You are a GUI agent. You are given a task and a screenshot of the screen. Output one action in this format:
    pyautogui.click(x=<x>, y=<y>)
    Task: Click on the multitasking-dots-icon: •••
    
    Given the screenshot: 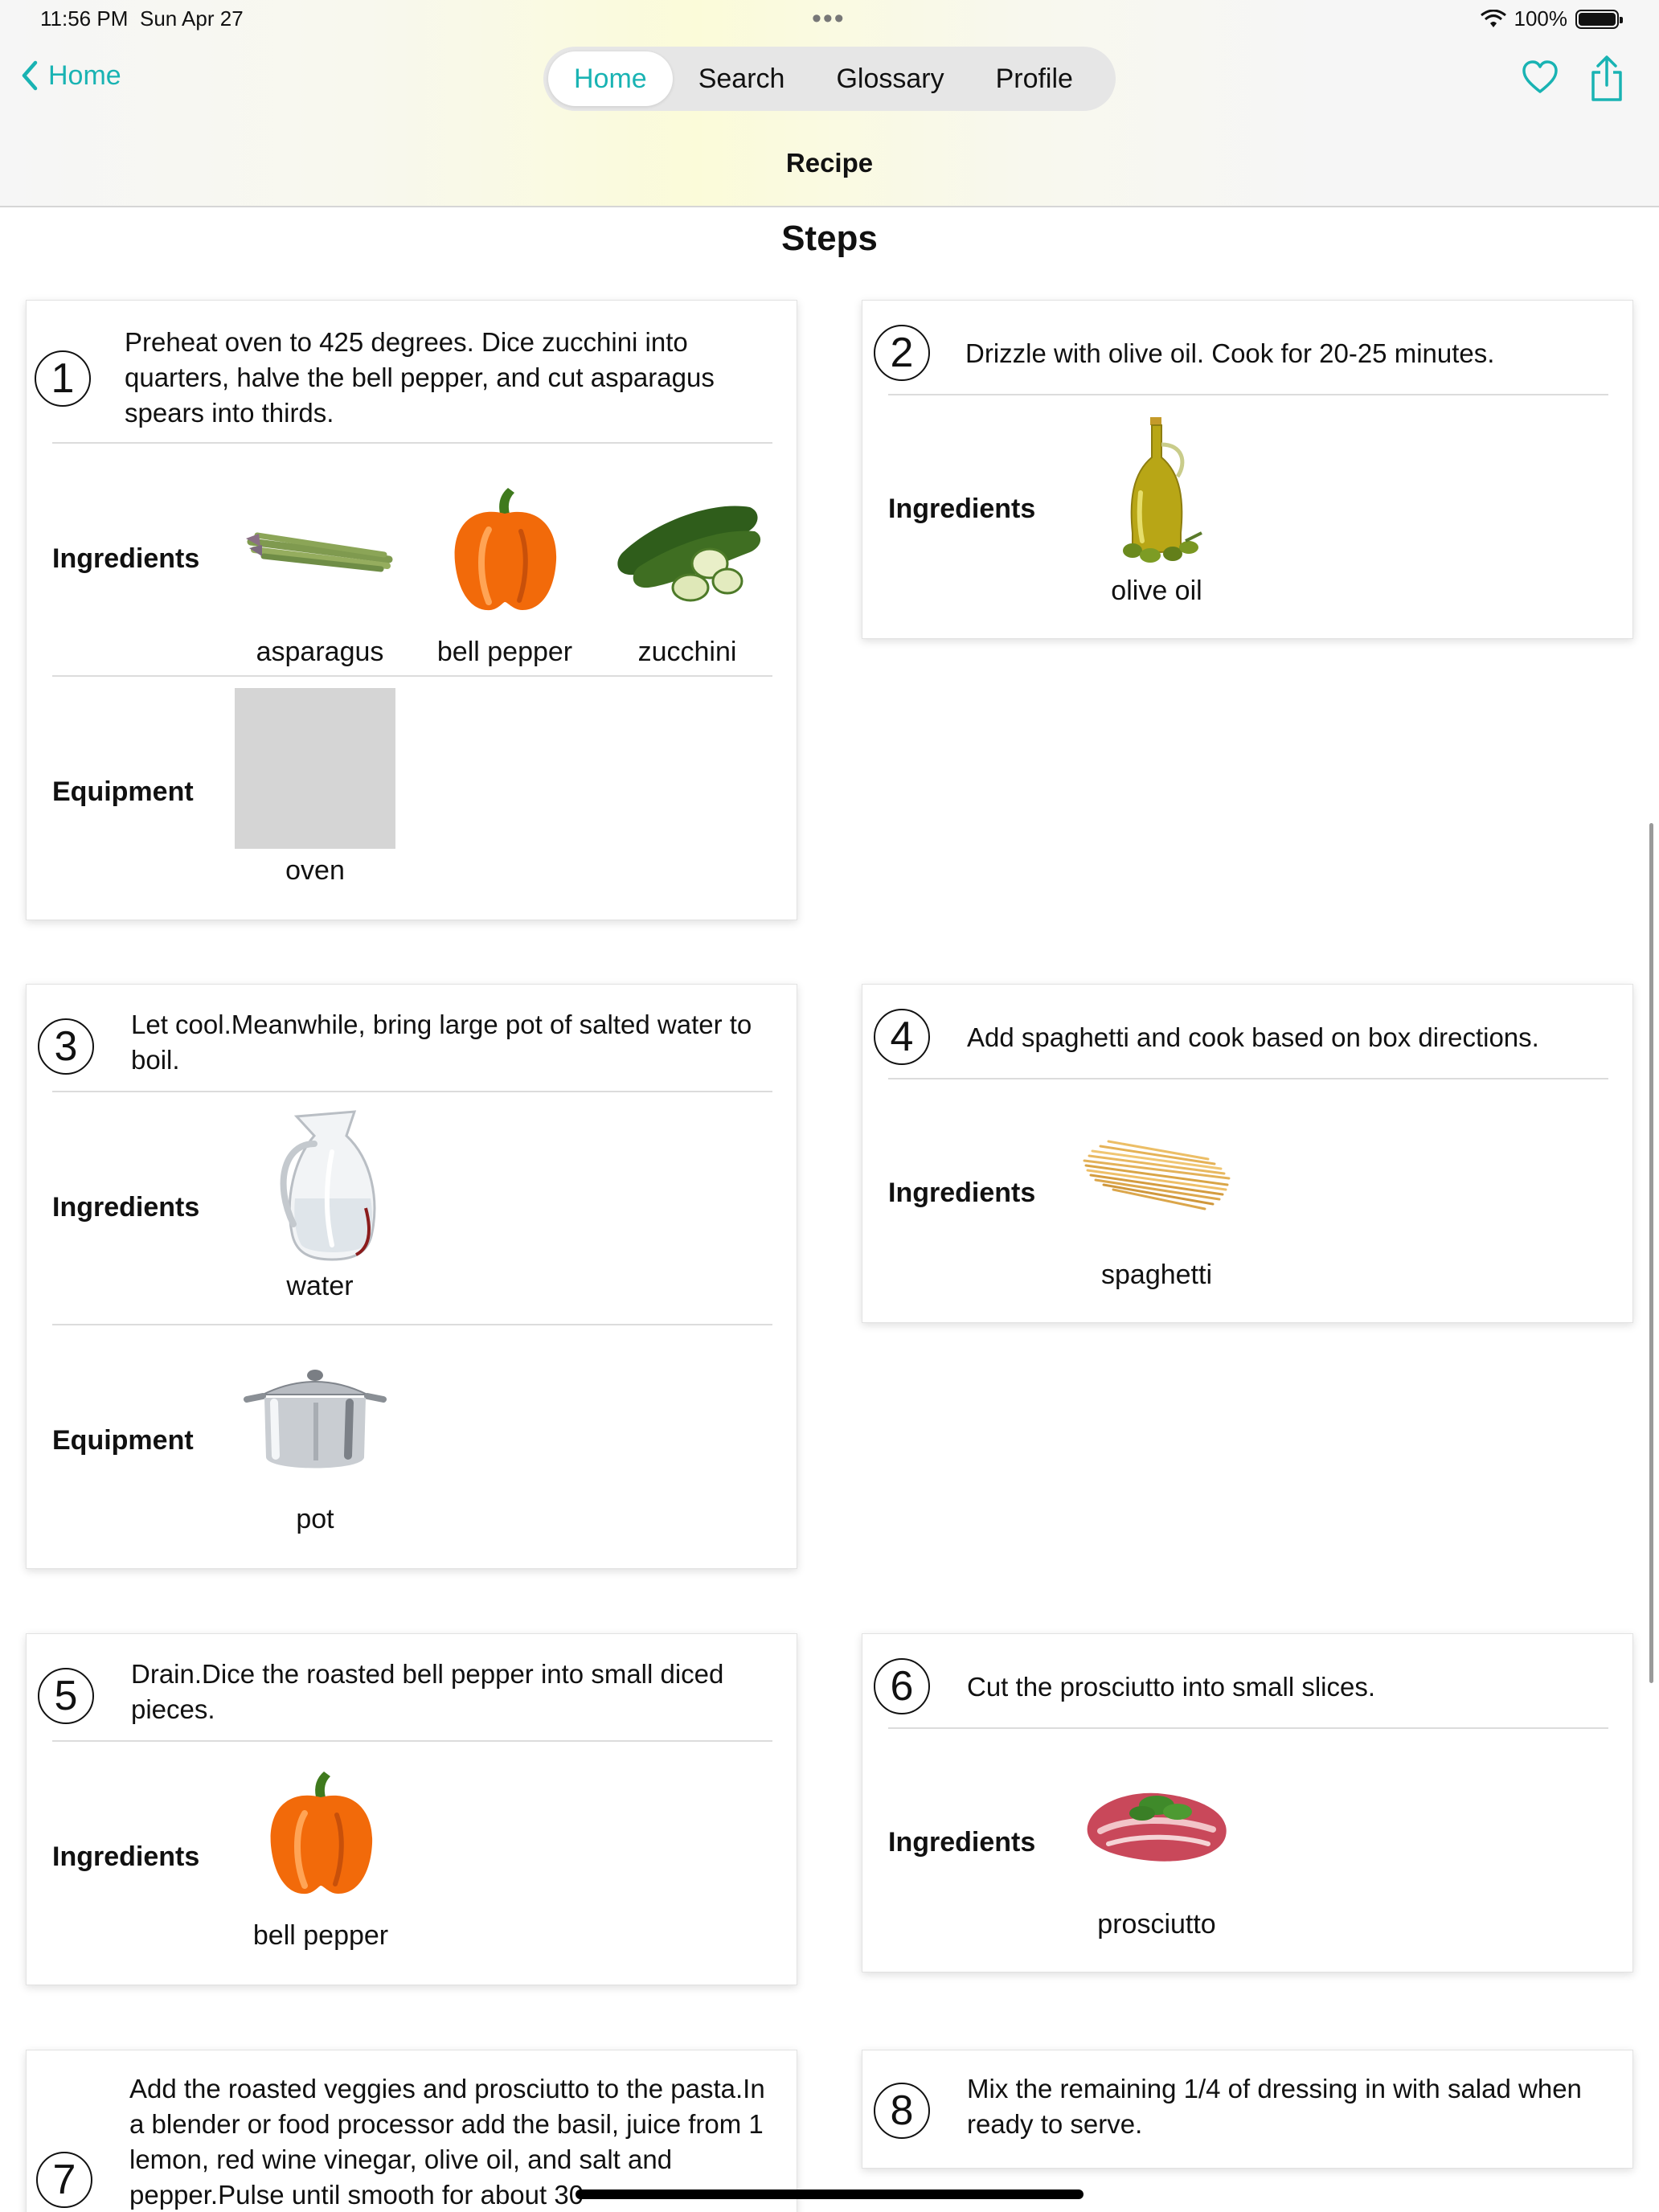 What is the action you would take?
    pyautogui.click(x=829, y=19)
    